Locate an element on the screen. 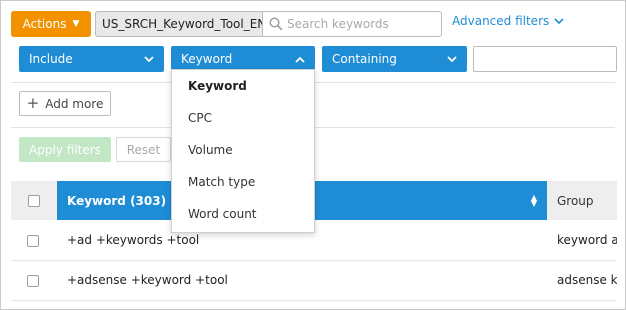  field-dropdown-menu: Keyword CPC Volume Match type Word count is located at coordinates (243, 151).